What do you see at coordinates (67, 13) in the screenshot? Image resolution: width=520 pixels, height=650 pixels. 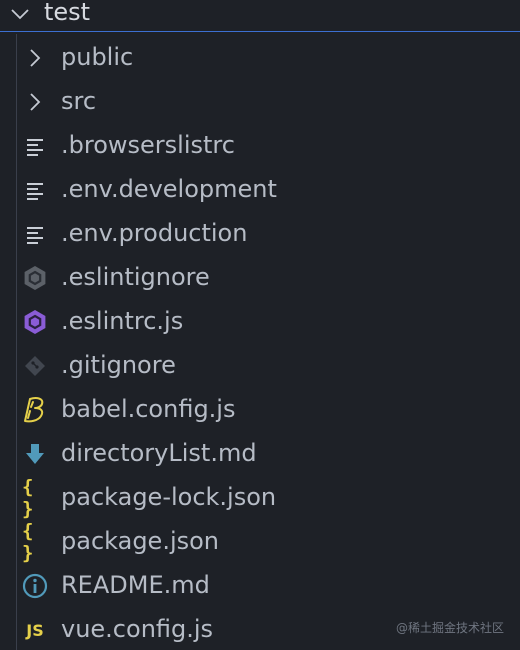 I see `folder-name: test` at bounding box center [67, 13].